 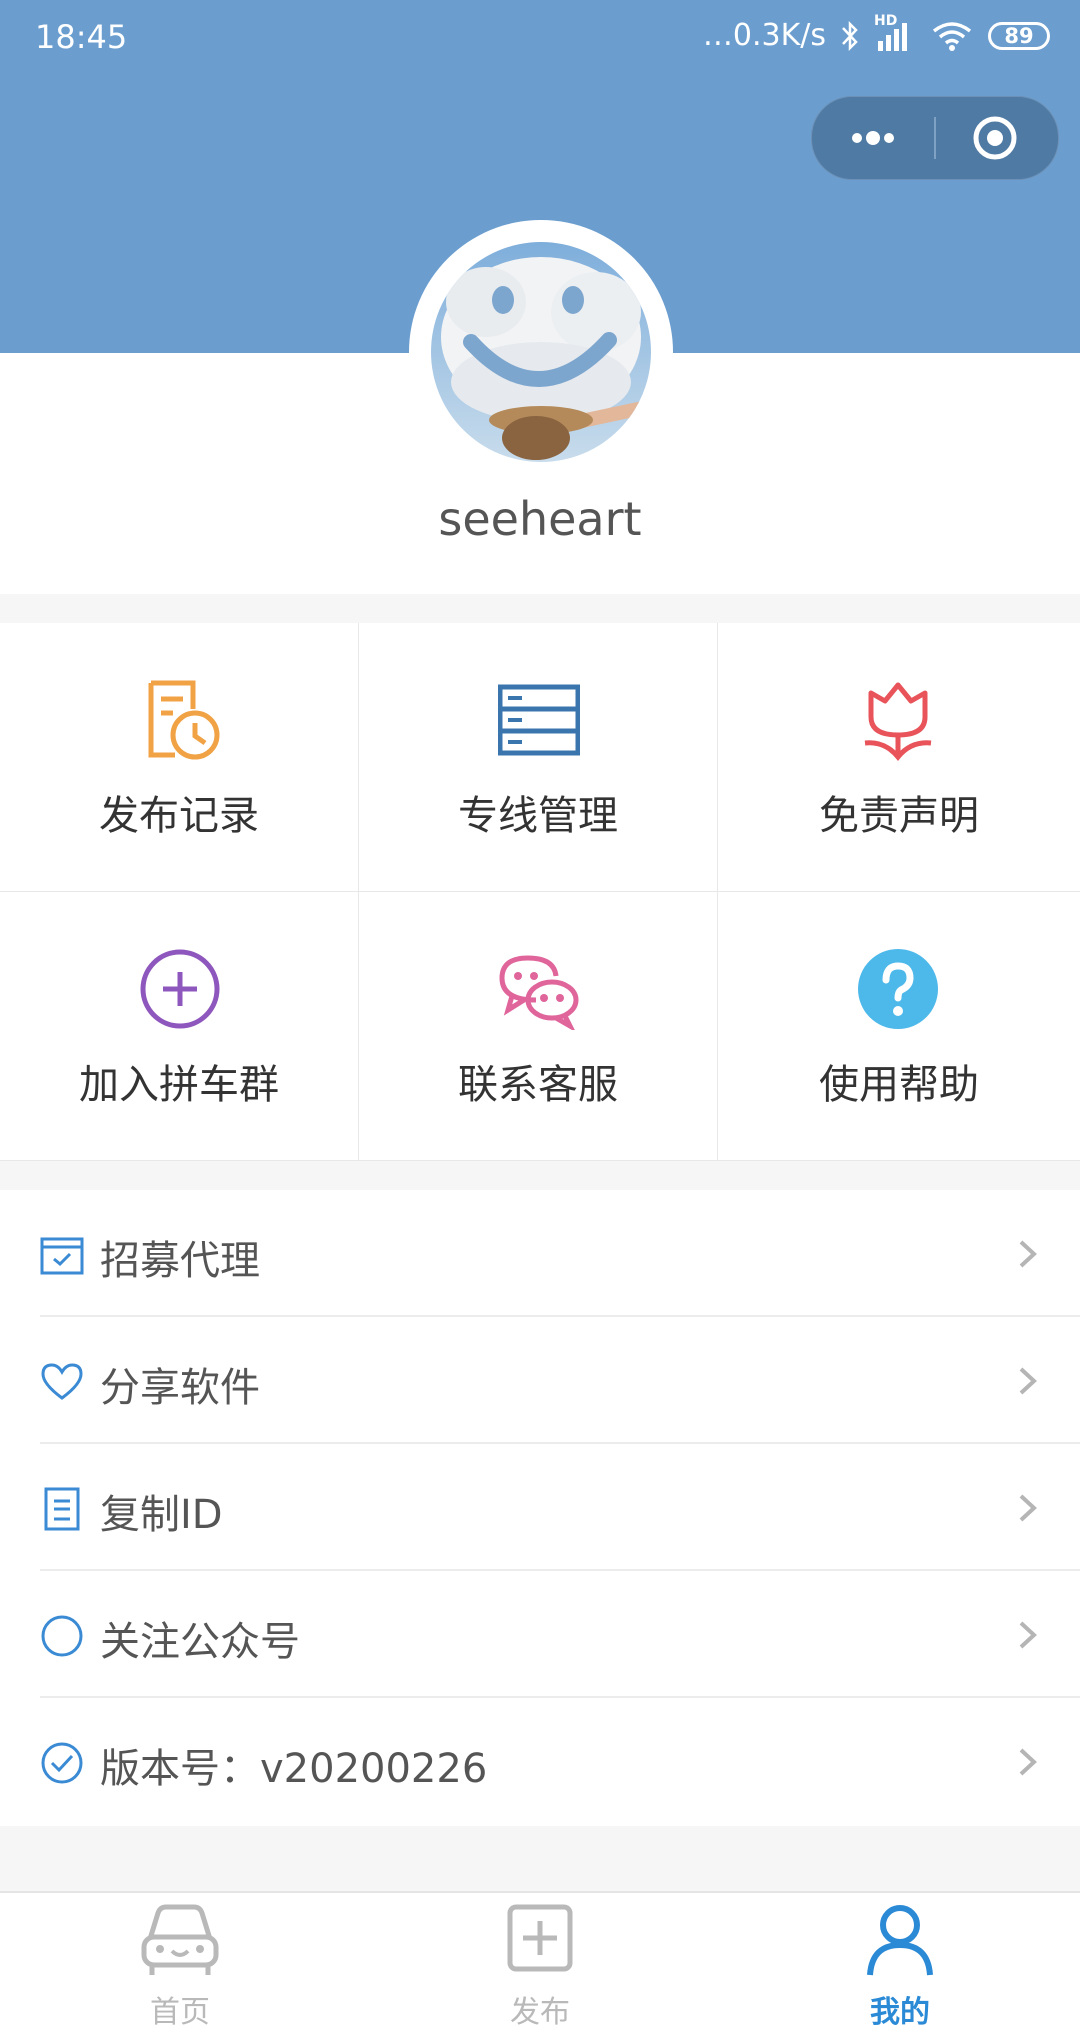 I want to click on grid-item-customer-service: 联系客服, so click(x=538, y=1026).